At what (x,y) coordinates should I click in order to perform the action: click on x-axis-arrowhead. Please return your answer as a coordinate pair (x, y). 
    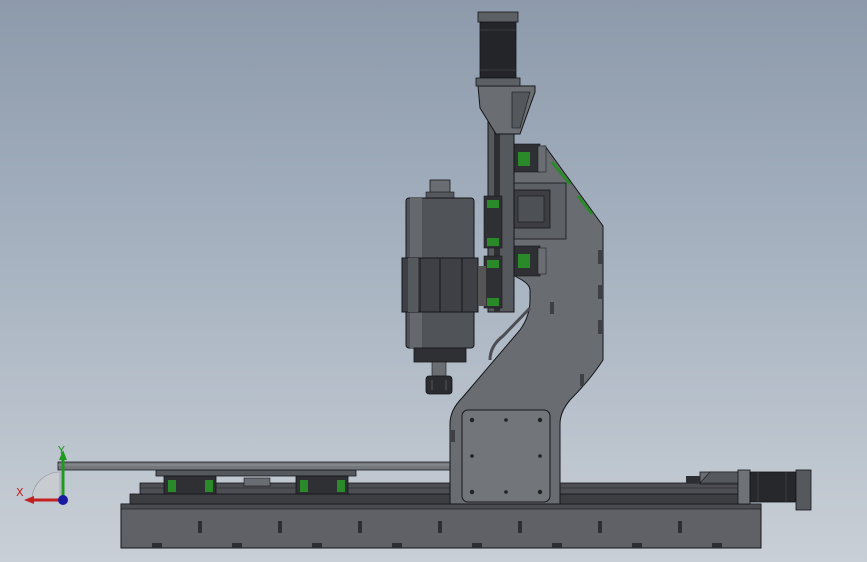
    Looking at the image, I should click on (29, 500).